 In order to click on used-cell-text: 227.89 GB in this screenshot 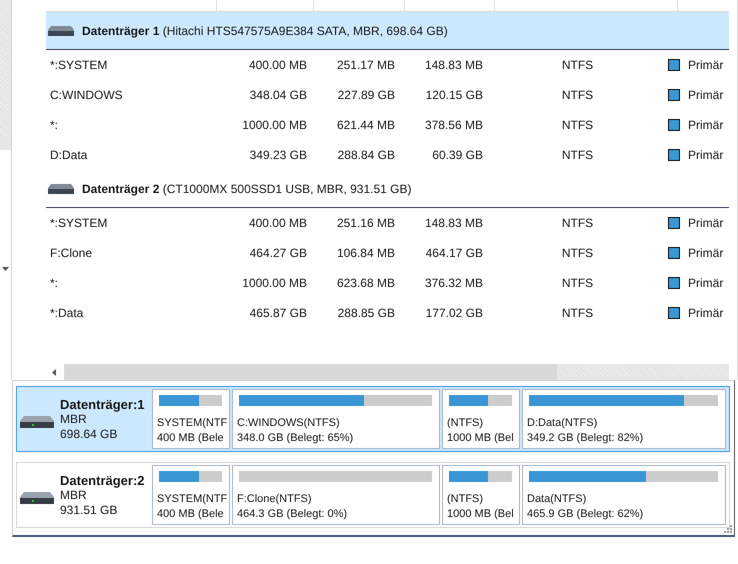, I will do `click(366, 95)`.